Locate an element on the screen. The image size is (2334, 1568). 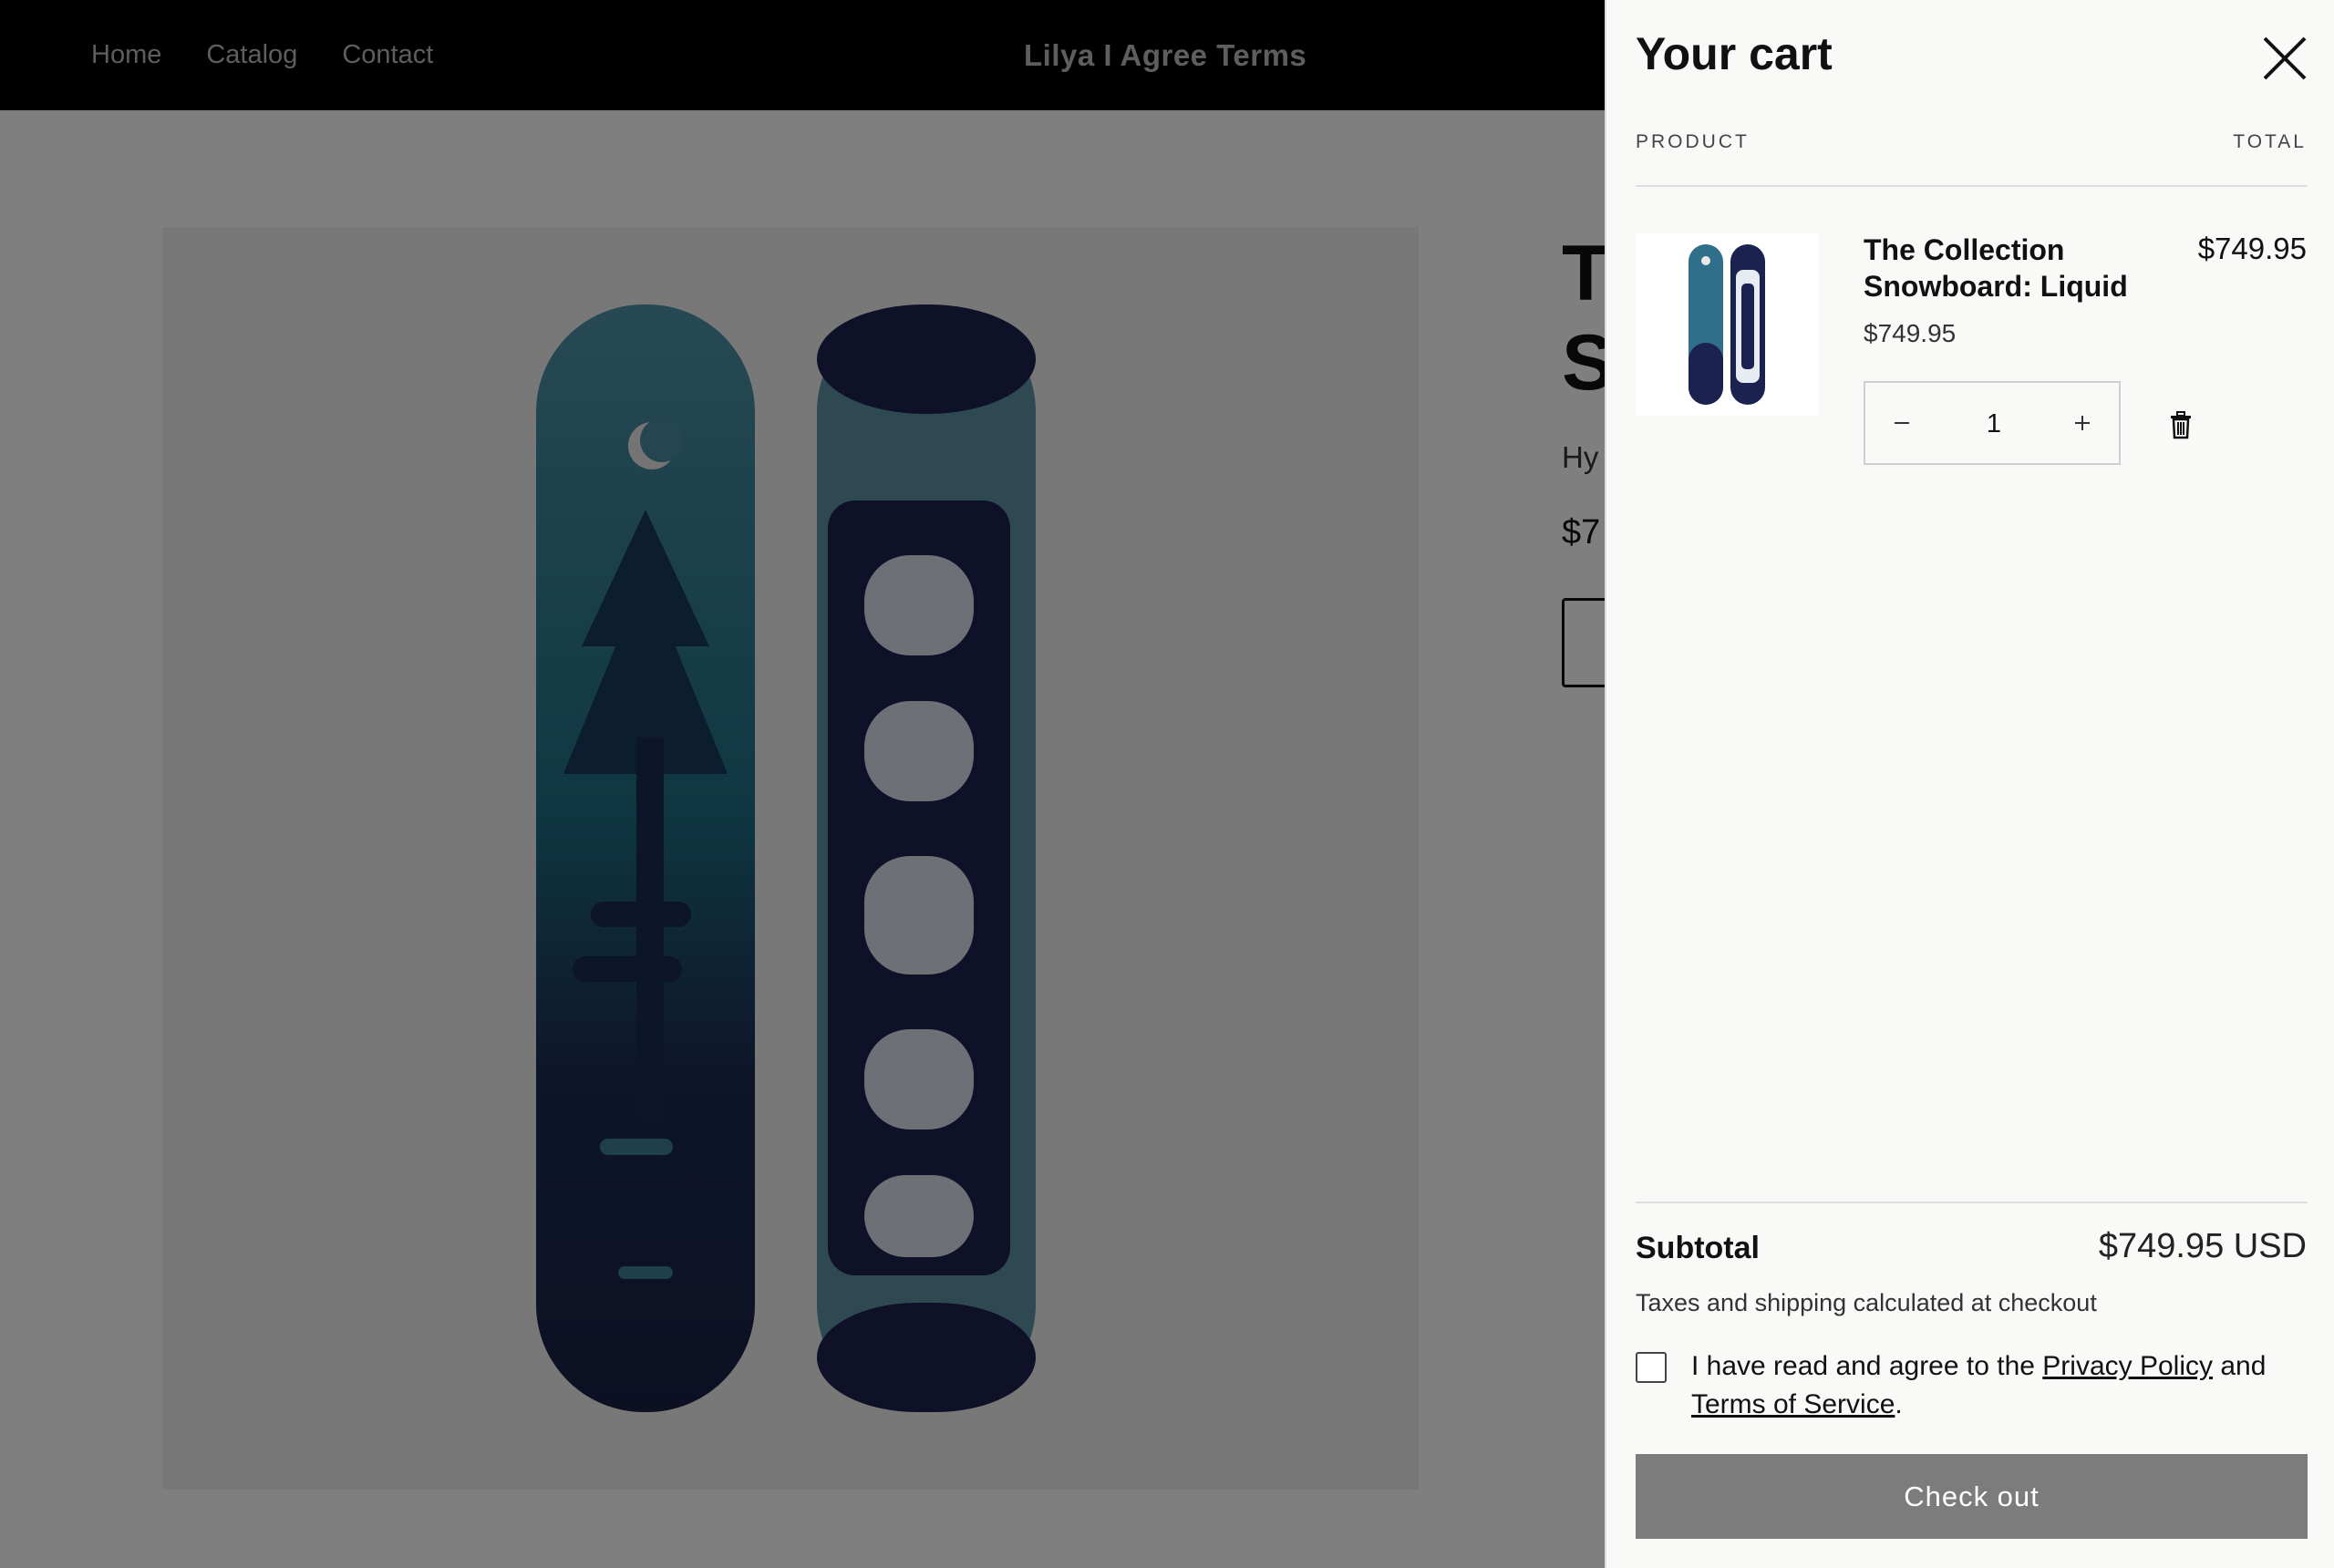
close-icon is located at coordinates (2285, 58).